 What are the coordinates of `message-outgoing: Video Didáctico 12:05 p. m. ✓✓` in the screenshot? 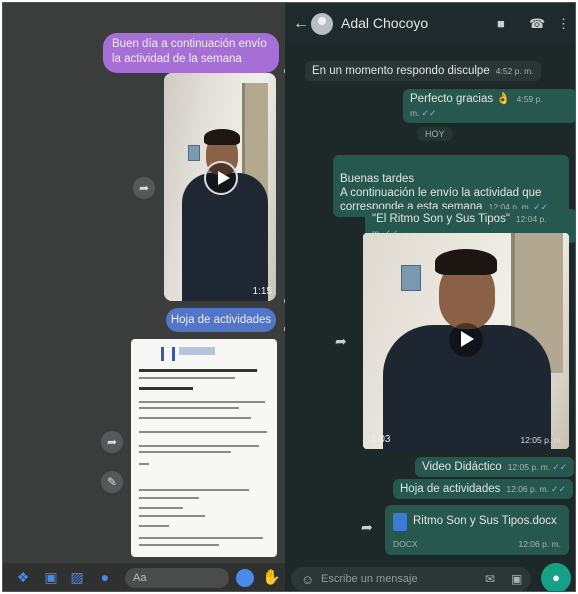 It's located at (495, 467).